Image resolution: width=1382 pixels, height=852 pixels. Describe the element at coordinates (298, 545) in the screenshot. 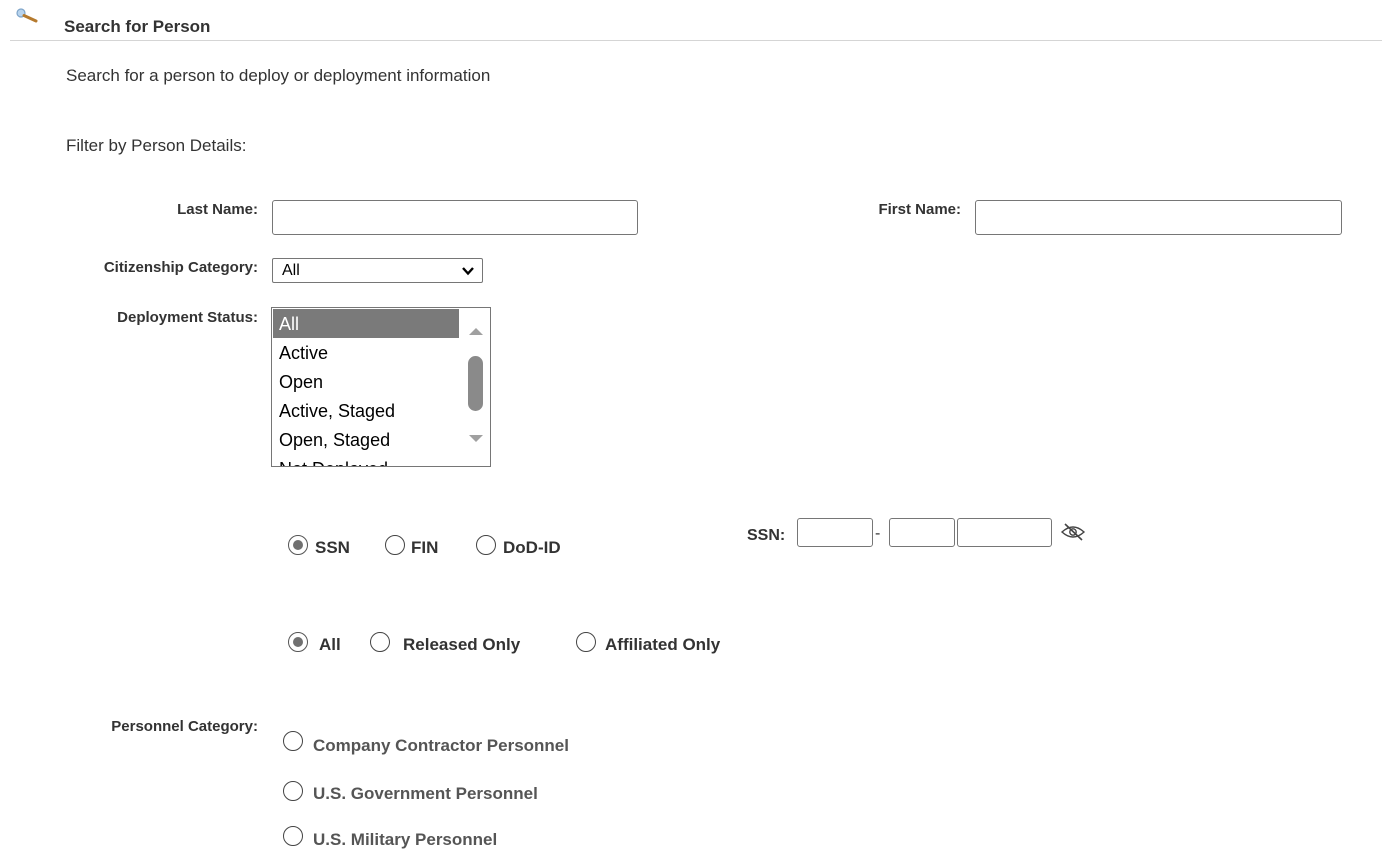

I see `radio-ssn` at that location.